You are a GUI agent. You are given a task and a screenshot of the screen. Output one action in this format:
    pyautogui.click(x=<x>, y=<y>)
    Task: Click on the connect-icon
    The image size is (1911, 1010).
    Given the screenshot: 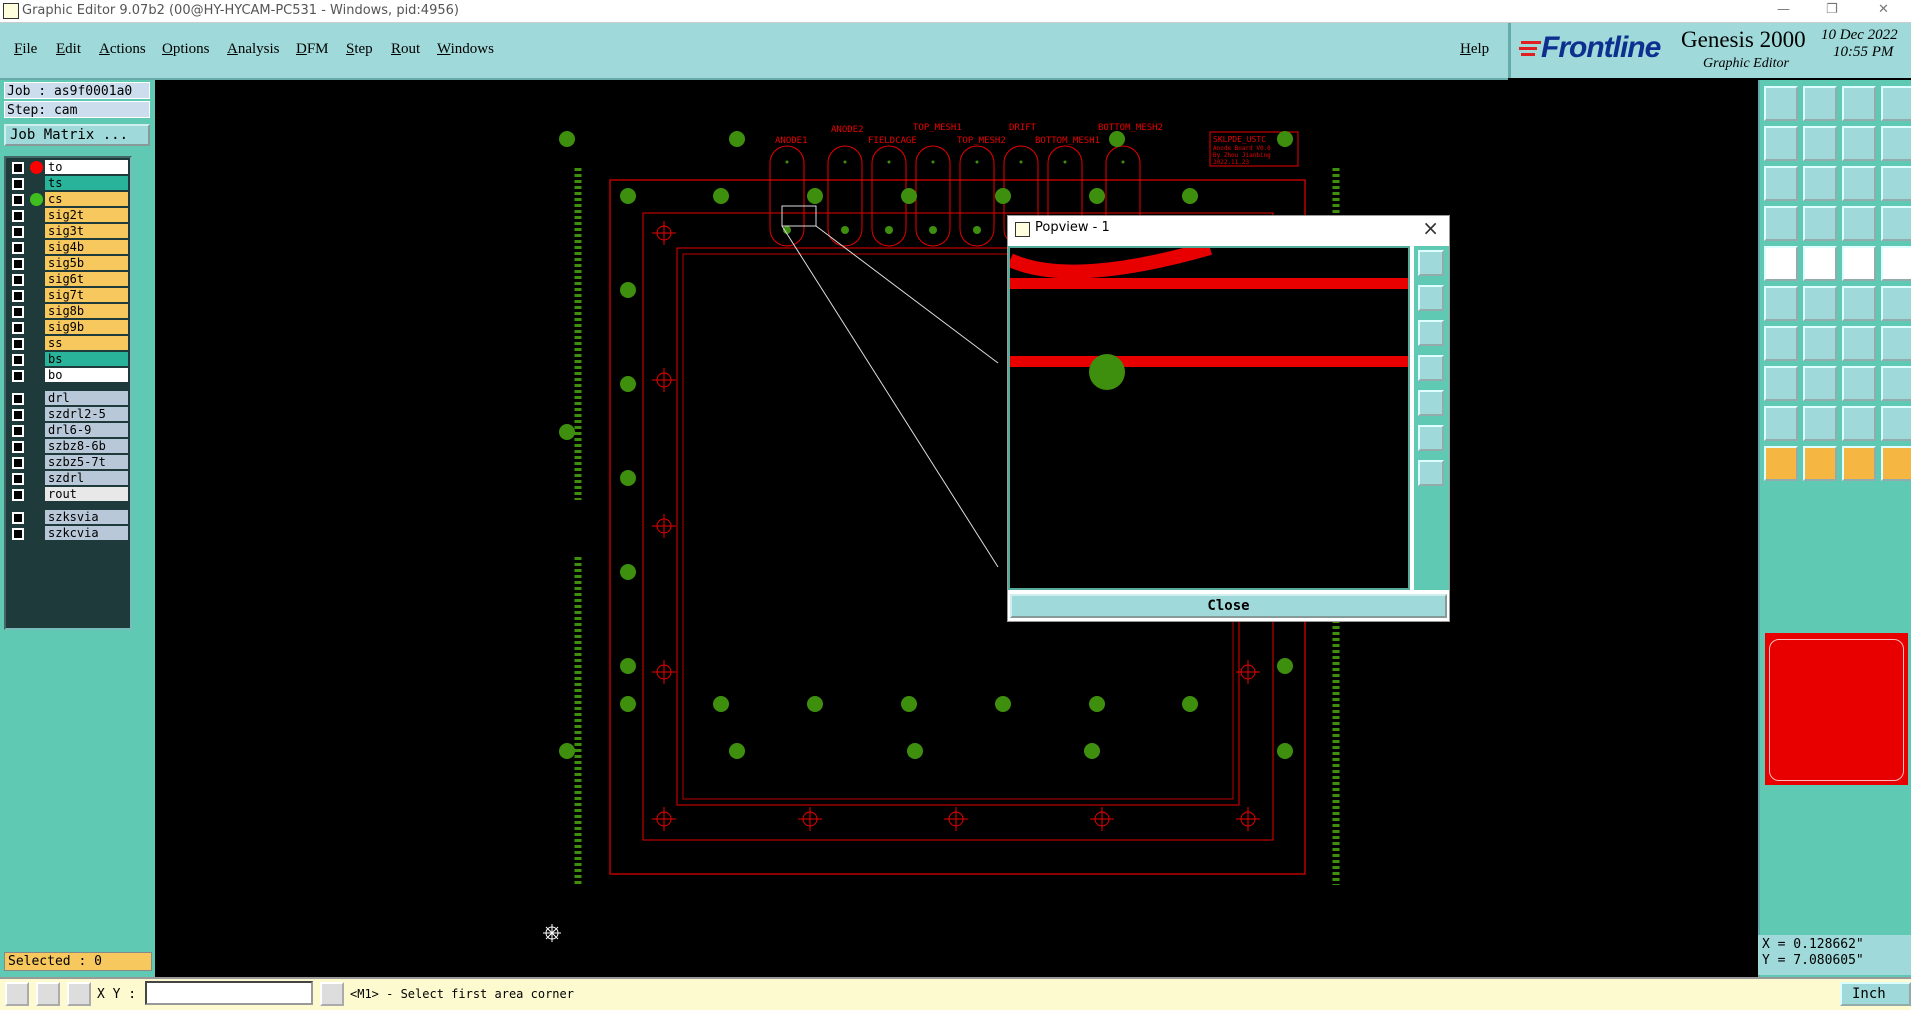 What is the action you would take?
    pyautogui.click(x=1781, y=303)
    